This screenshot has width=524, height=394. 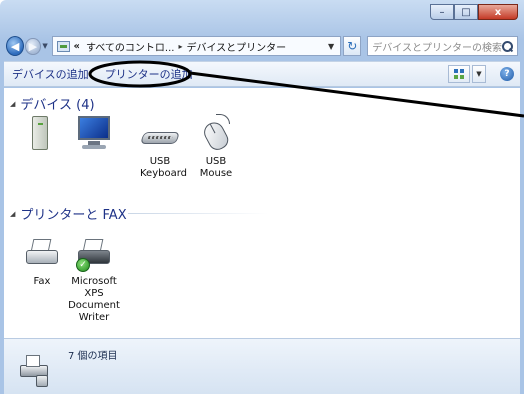 I want to click on group-header-printers: ◢ プリンターと FAX, so click(x=68, y=213).